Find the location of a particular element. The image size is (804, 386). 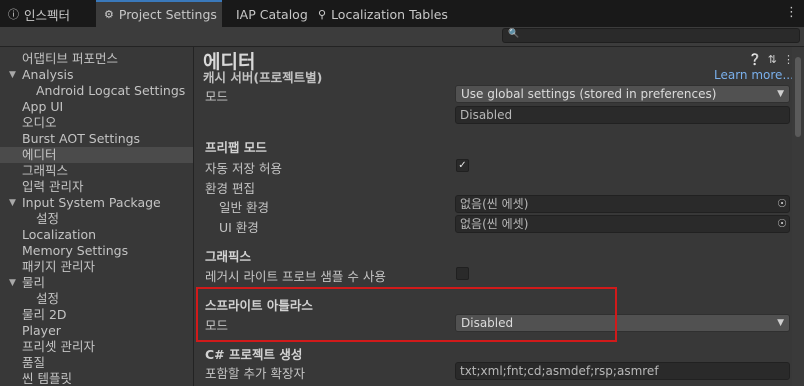

sidebar-item-label: 씬 템플릿 is located at coordinates (47, 378).